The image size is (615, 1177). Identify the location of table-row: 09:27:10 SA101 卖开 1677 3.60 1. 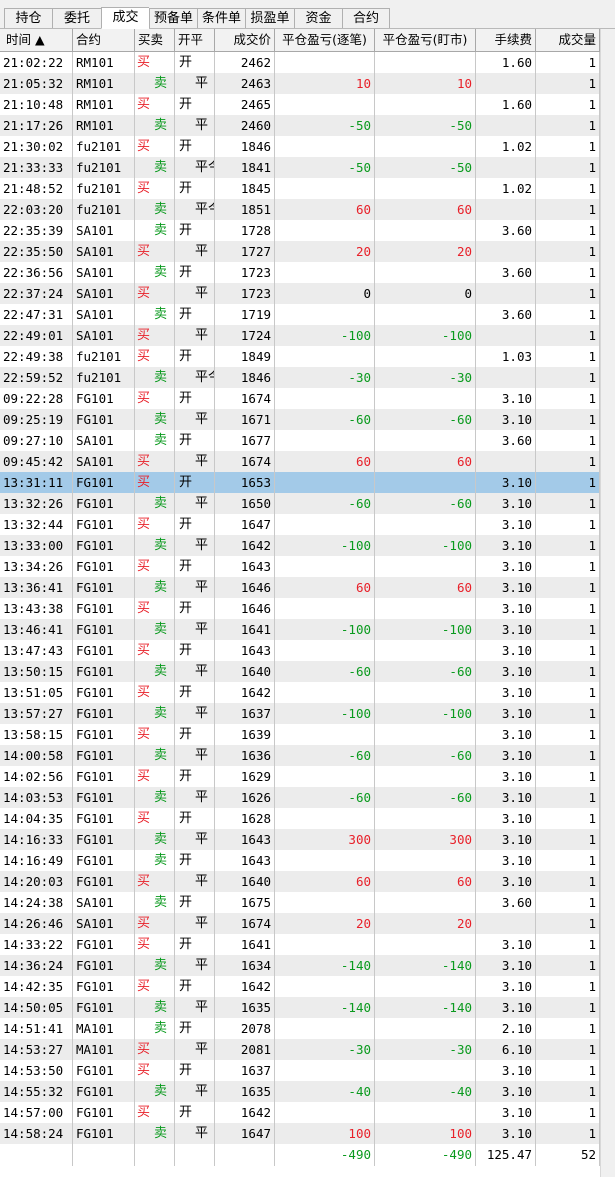
(300, 440).